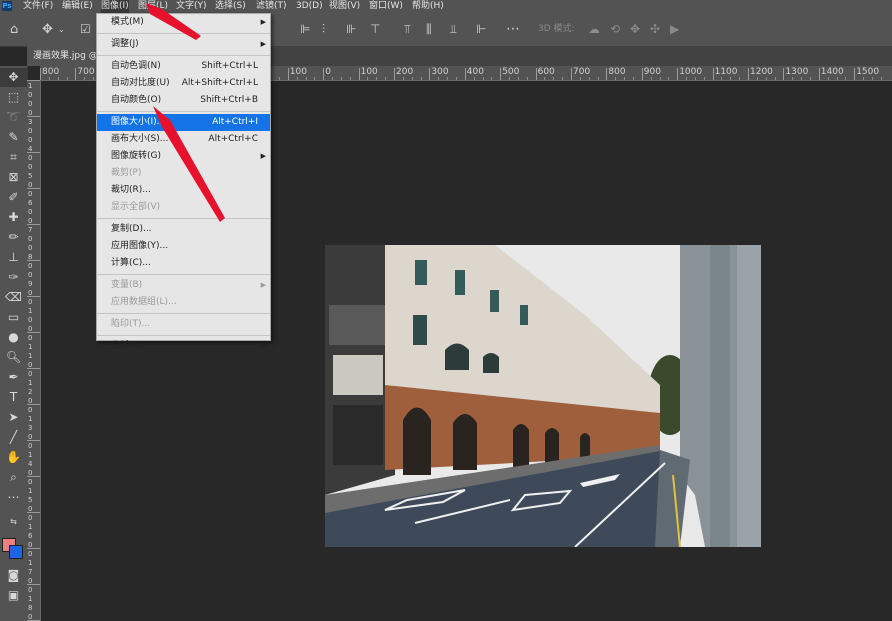 This screenshot has width=892, height=621. I want to click on eyedropper-tool-icon: ✐, so click(13, 197).